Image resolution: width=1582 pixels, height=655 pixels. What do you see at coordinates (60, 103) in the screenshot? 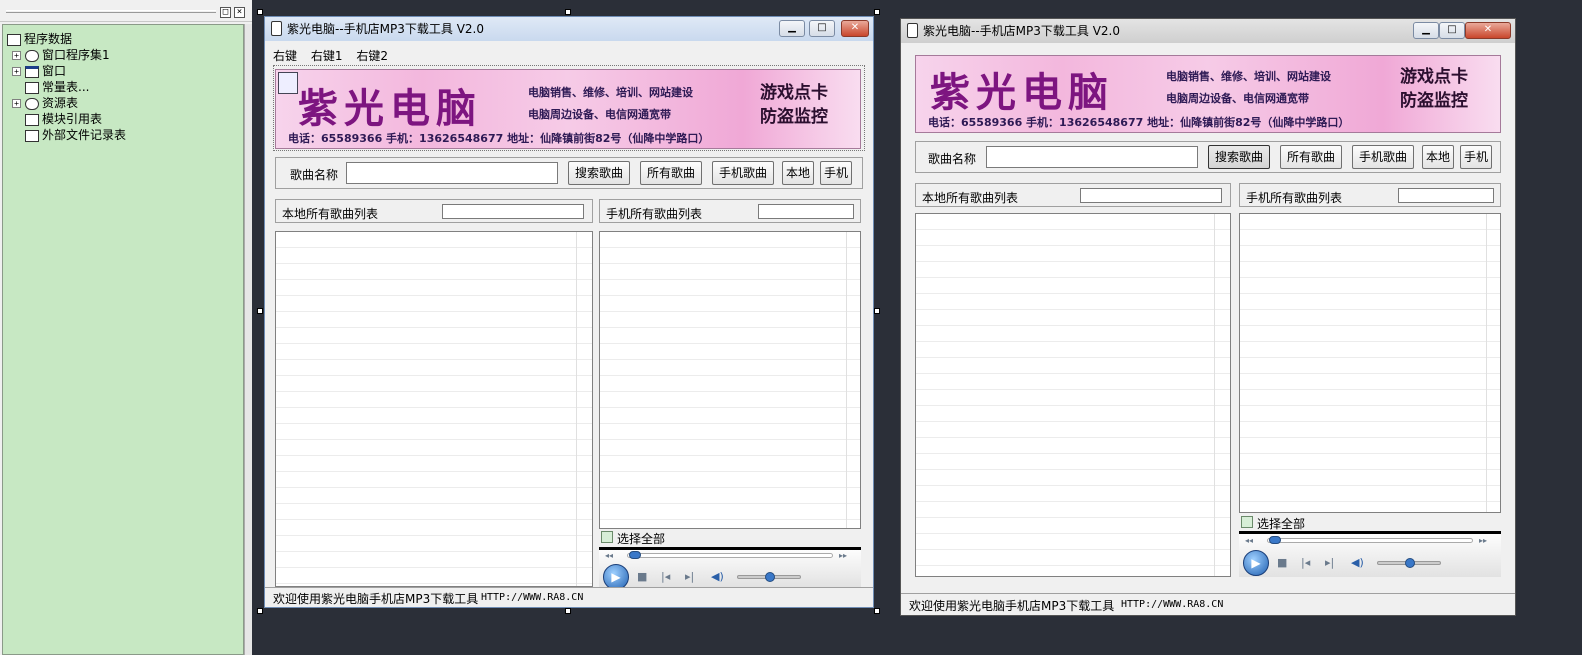
I see `tree-item-label: 资源表` at bounding box center [60, 103].